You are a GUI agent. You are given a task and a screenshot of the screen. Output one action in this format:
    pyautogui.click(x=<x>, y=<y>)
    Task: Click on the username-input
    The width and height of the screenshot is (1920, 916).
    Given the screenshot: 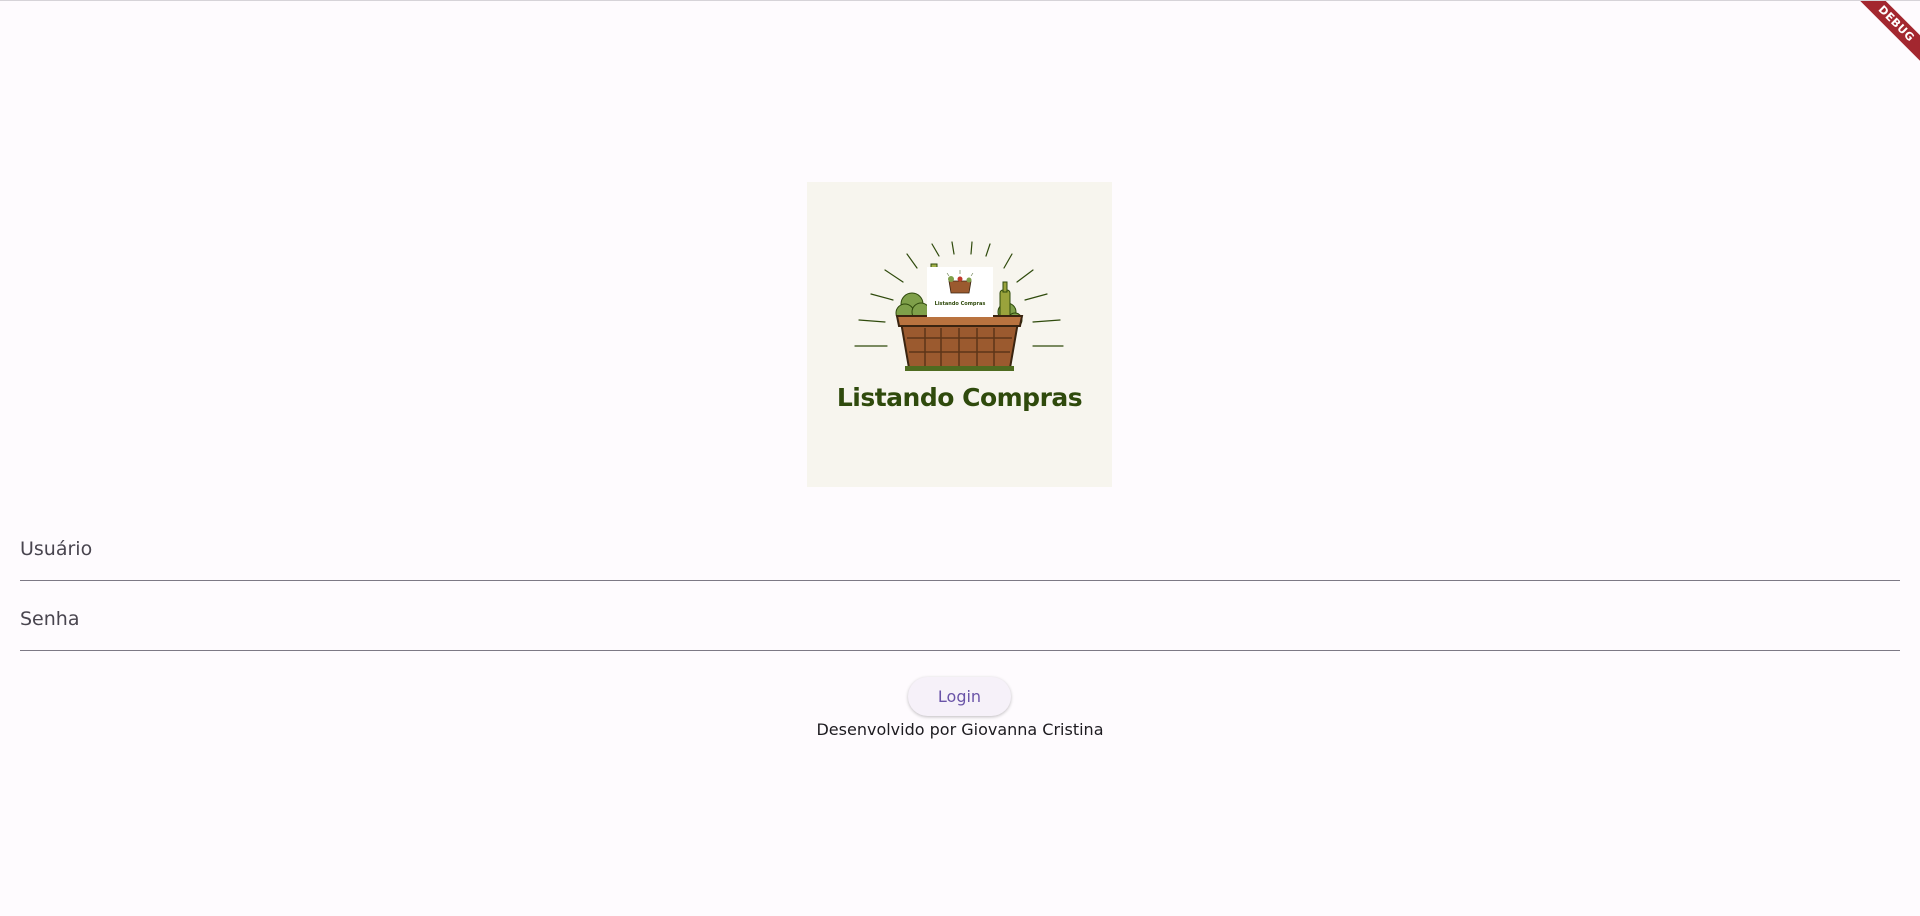 What is the action you would take?
    pyautogui.click(x=962, y=553)
    